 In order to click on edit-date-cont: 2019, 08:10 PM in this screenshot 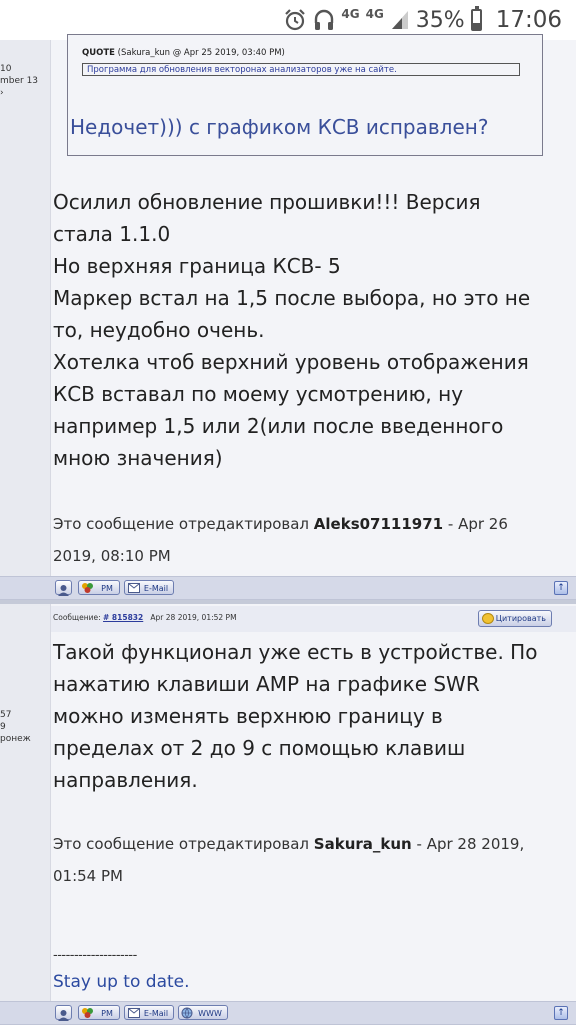, I will do `click(112, 556)`.